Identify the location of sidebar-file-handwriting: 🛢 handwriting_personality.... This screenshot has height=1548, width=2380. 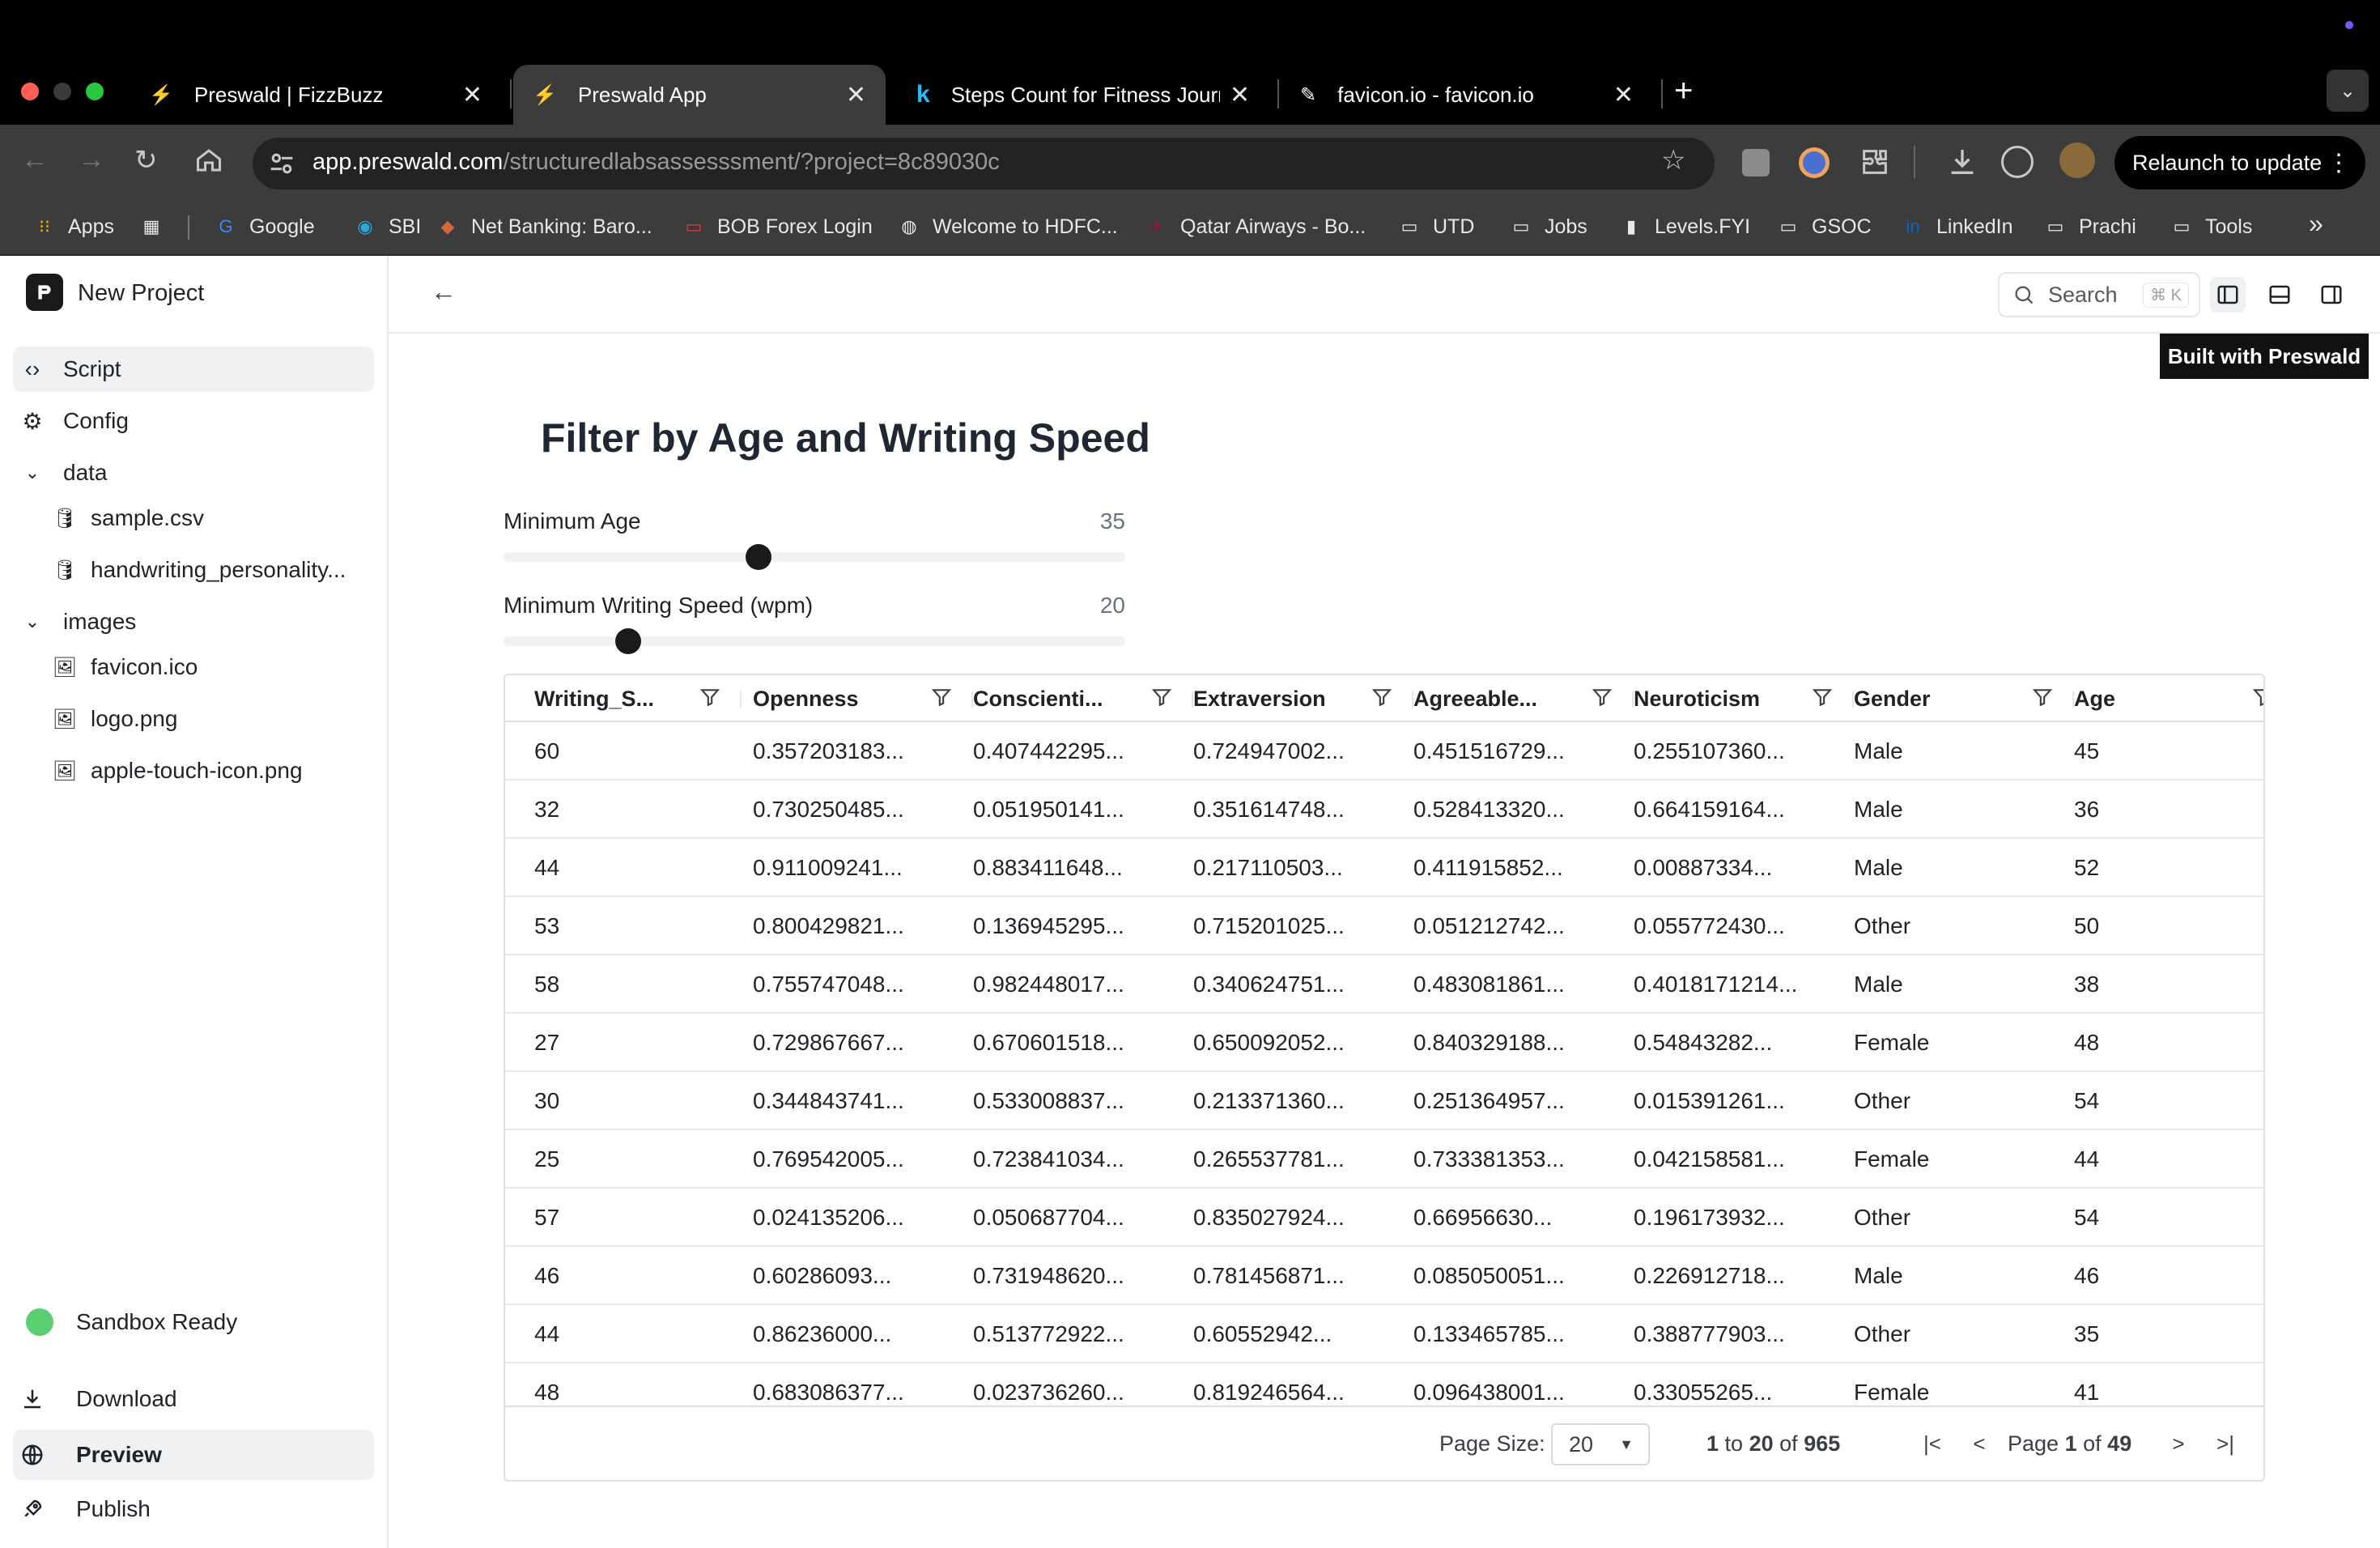
(210, 570).